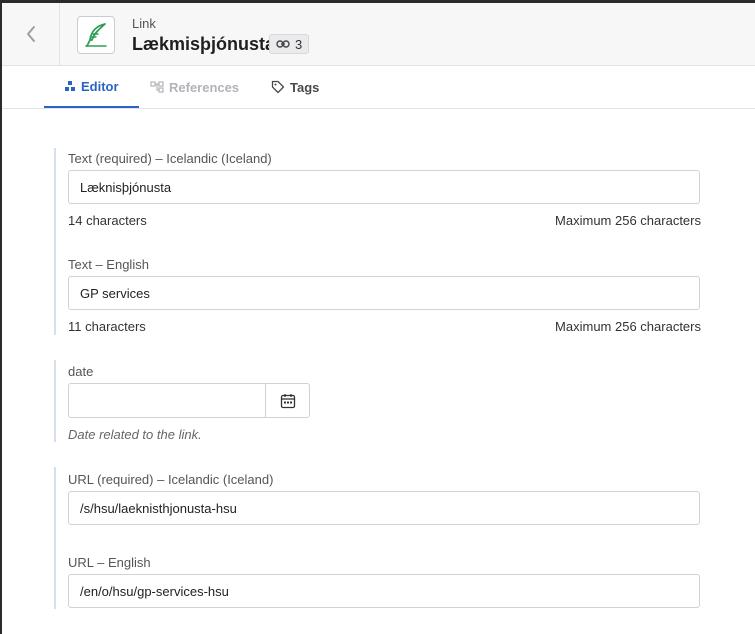 This screenshot has height=634, width=755. What do you see at coordinates (204, 87) in the screenshot?
I see `tab-references-label: References` at bounding box center [204, 87].